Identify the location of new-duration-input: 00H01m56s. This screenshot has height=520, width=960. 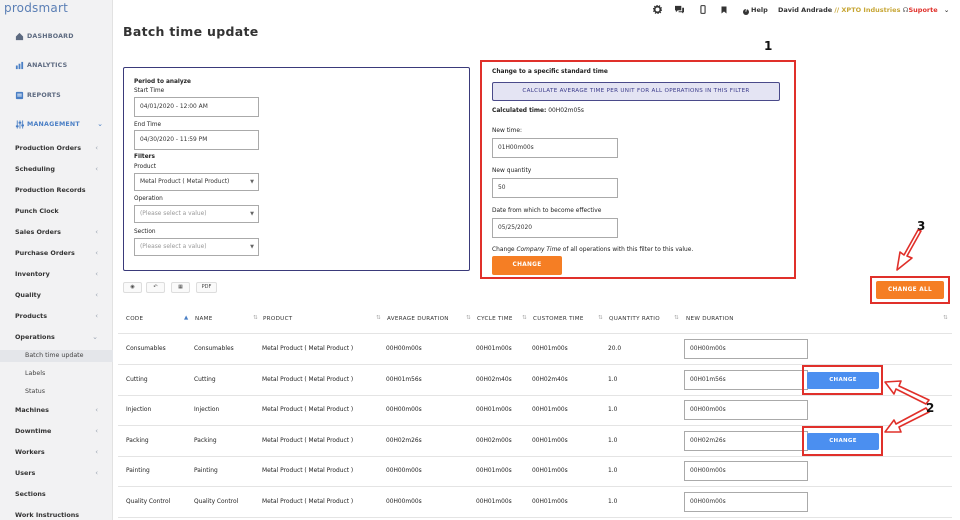
(746, 379).